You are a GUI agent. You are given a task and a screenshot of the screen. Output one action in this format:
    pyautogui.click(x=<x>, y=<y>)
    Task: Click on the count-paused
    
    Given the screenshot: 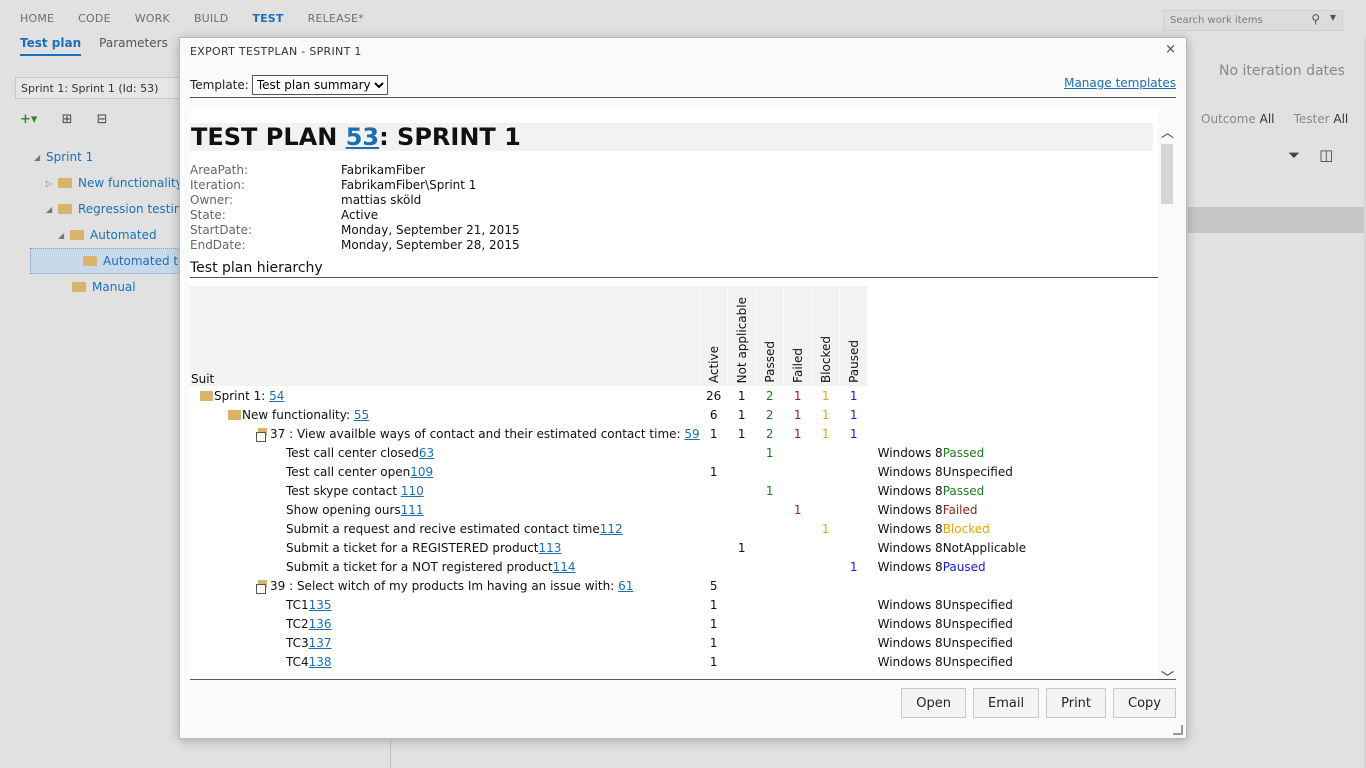 What is the action you would take?
    pyautogui.click(x=854, y=490)
    